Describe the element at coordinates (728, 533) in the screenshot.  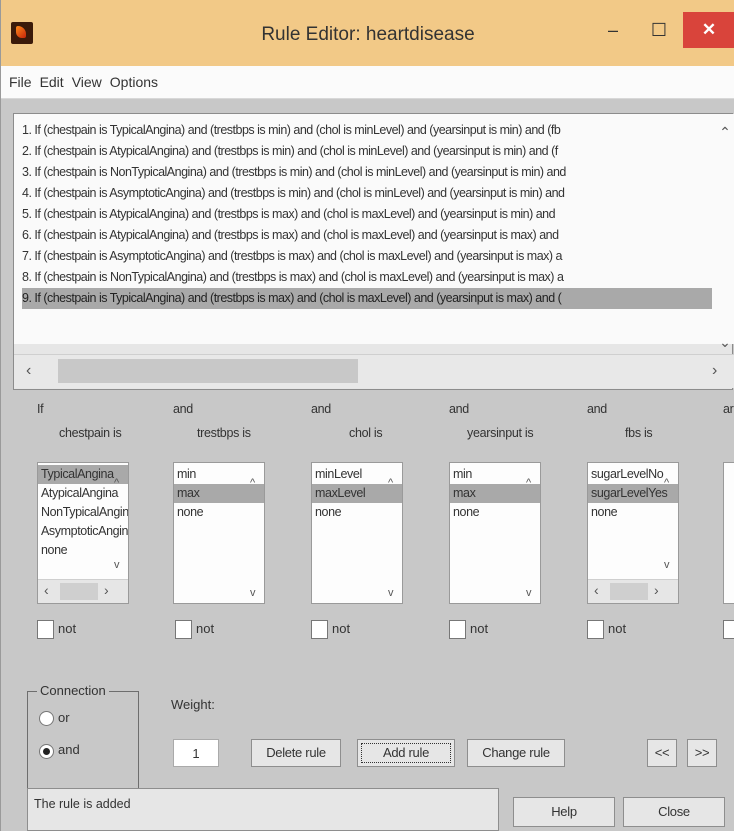
I see `partial-variable-list` at that location.